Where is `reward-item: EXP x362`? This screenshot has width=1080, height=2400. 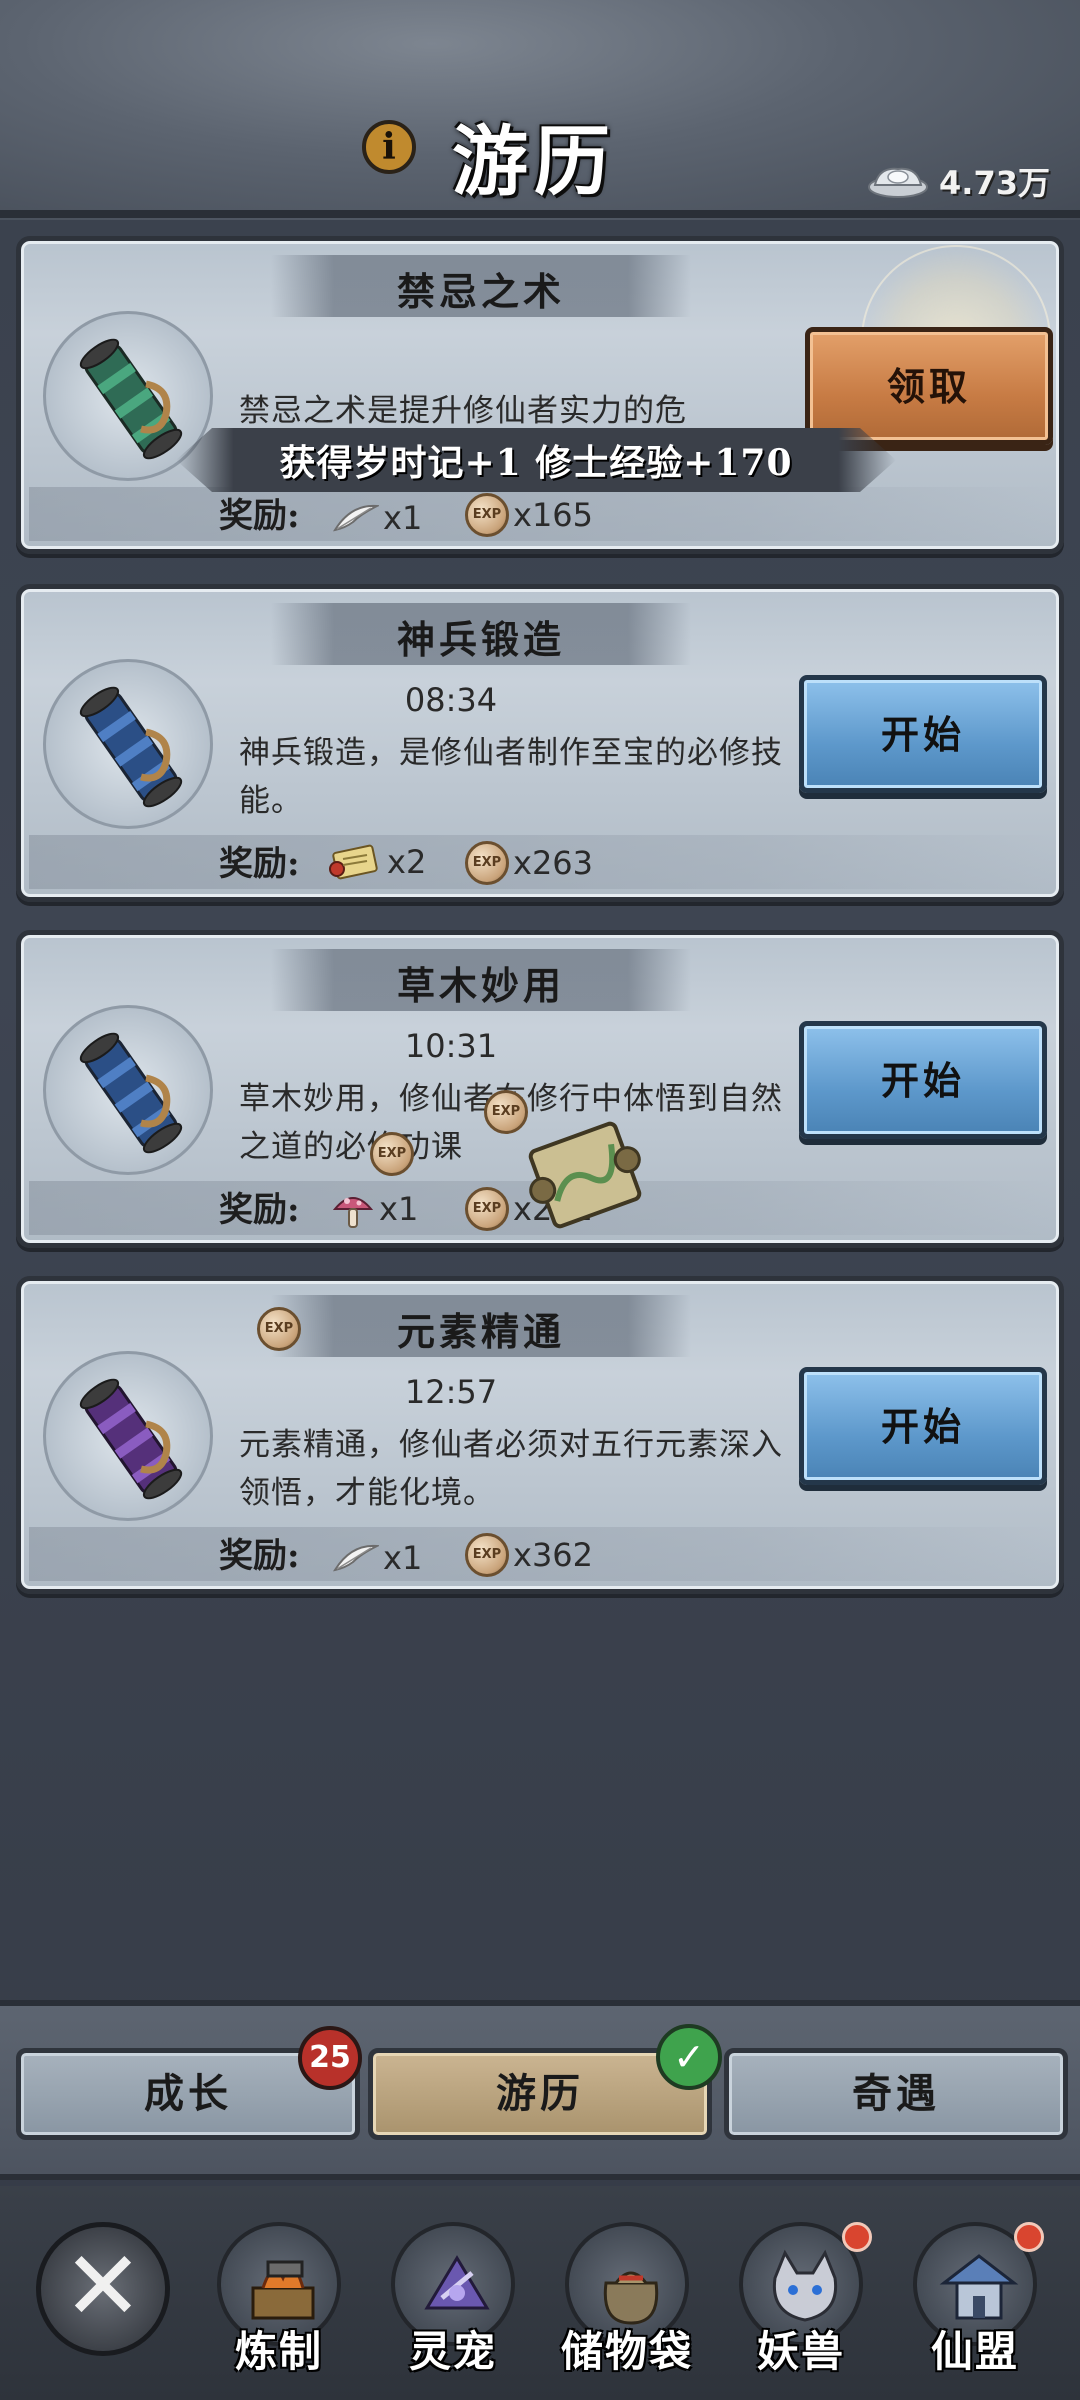
reward-item: EXP x362 is located at coordinates (529, 1555).